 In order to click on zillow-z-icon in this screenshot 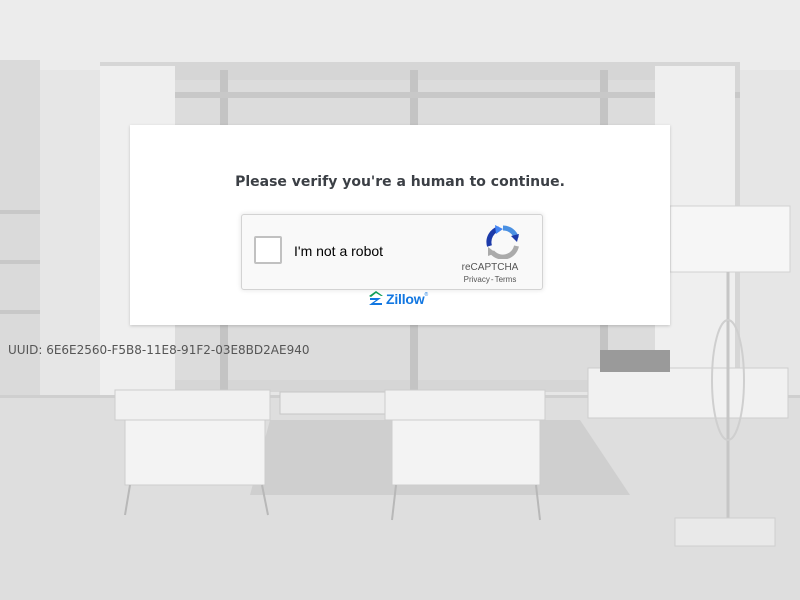, I will do `click(376, 299)`.